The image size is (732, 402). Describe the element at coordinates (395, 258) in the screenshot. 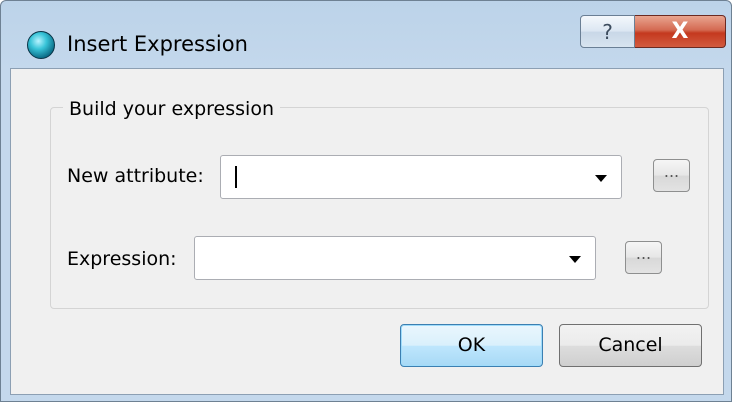

I see `expression-combobox` at that location.